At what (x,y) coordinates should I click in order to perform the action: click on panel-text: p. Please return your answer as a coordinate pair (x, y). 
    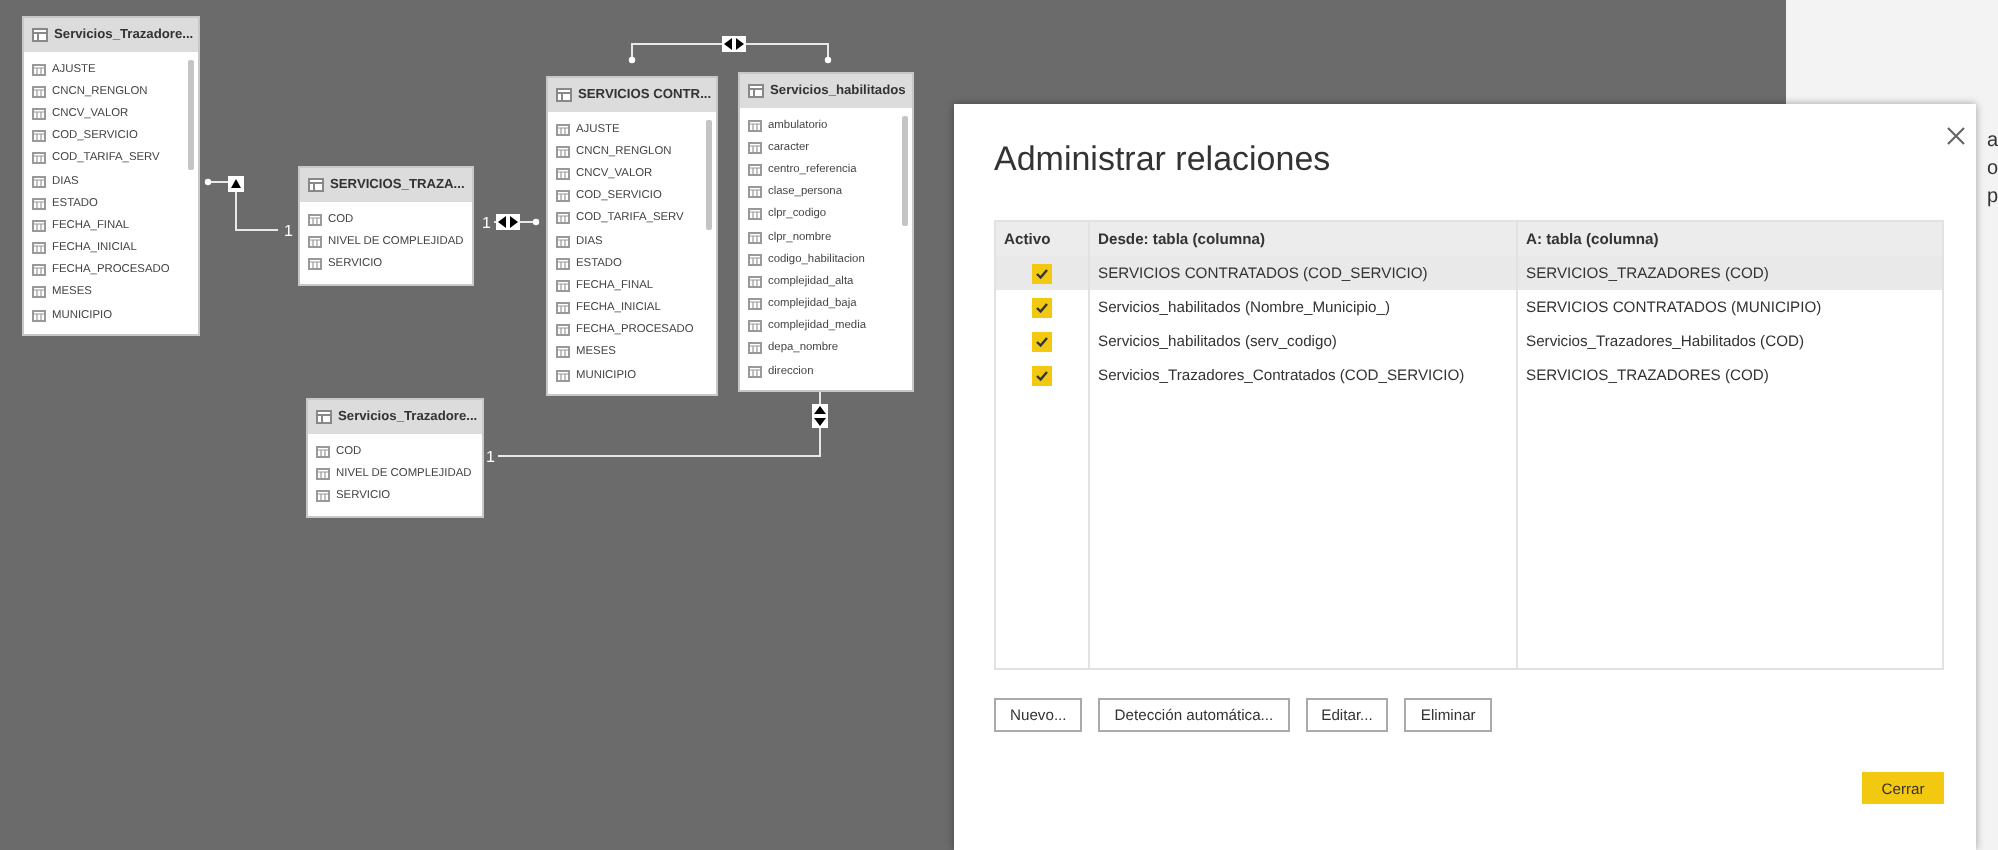
    Looking at the image, I should click on (1992, 197).